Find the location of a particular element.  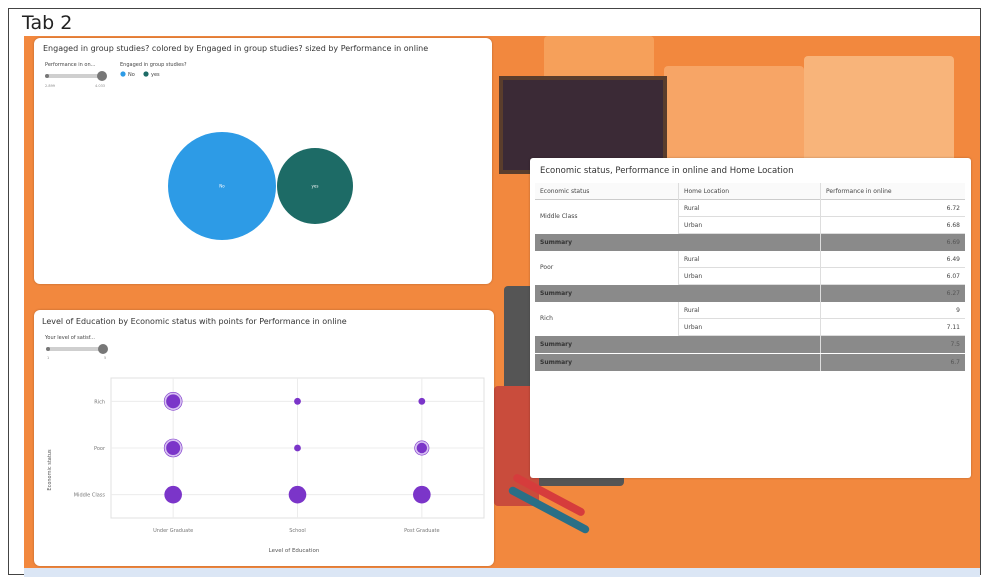

slider-min-label: 1 is located at coordinates (48, 358).